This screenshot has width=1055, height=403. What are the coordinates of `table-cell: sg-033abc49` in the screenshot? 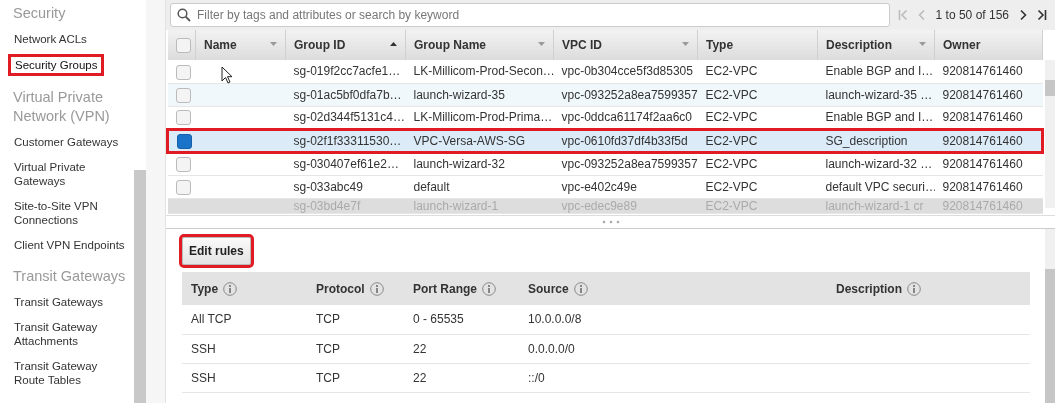 It's located at (328, 186).